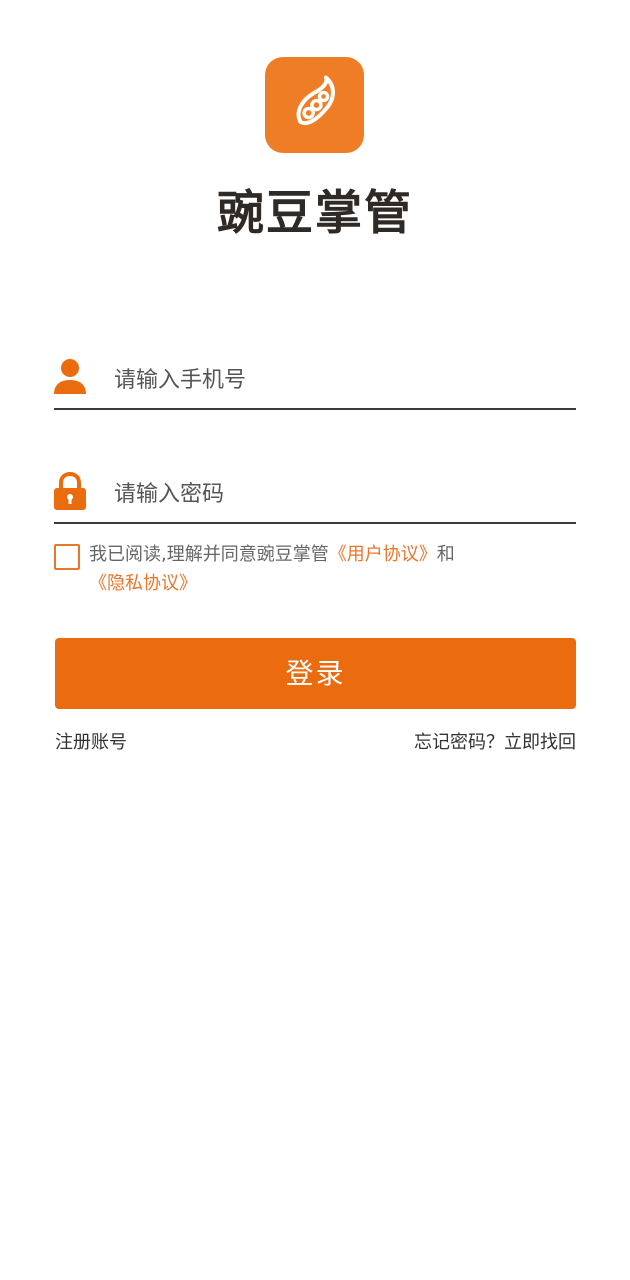 This screenshot has width=630, height=1280. I want to click on register-link: 注册账号, so click(91, 743).